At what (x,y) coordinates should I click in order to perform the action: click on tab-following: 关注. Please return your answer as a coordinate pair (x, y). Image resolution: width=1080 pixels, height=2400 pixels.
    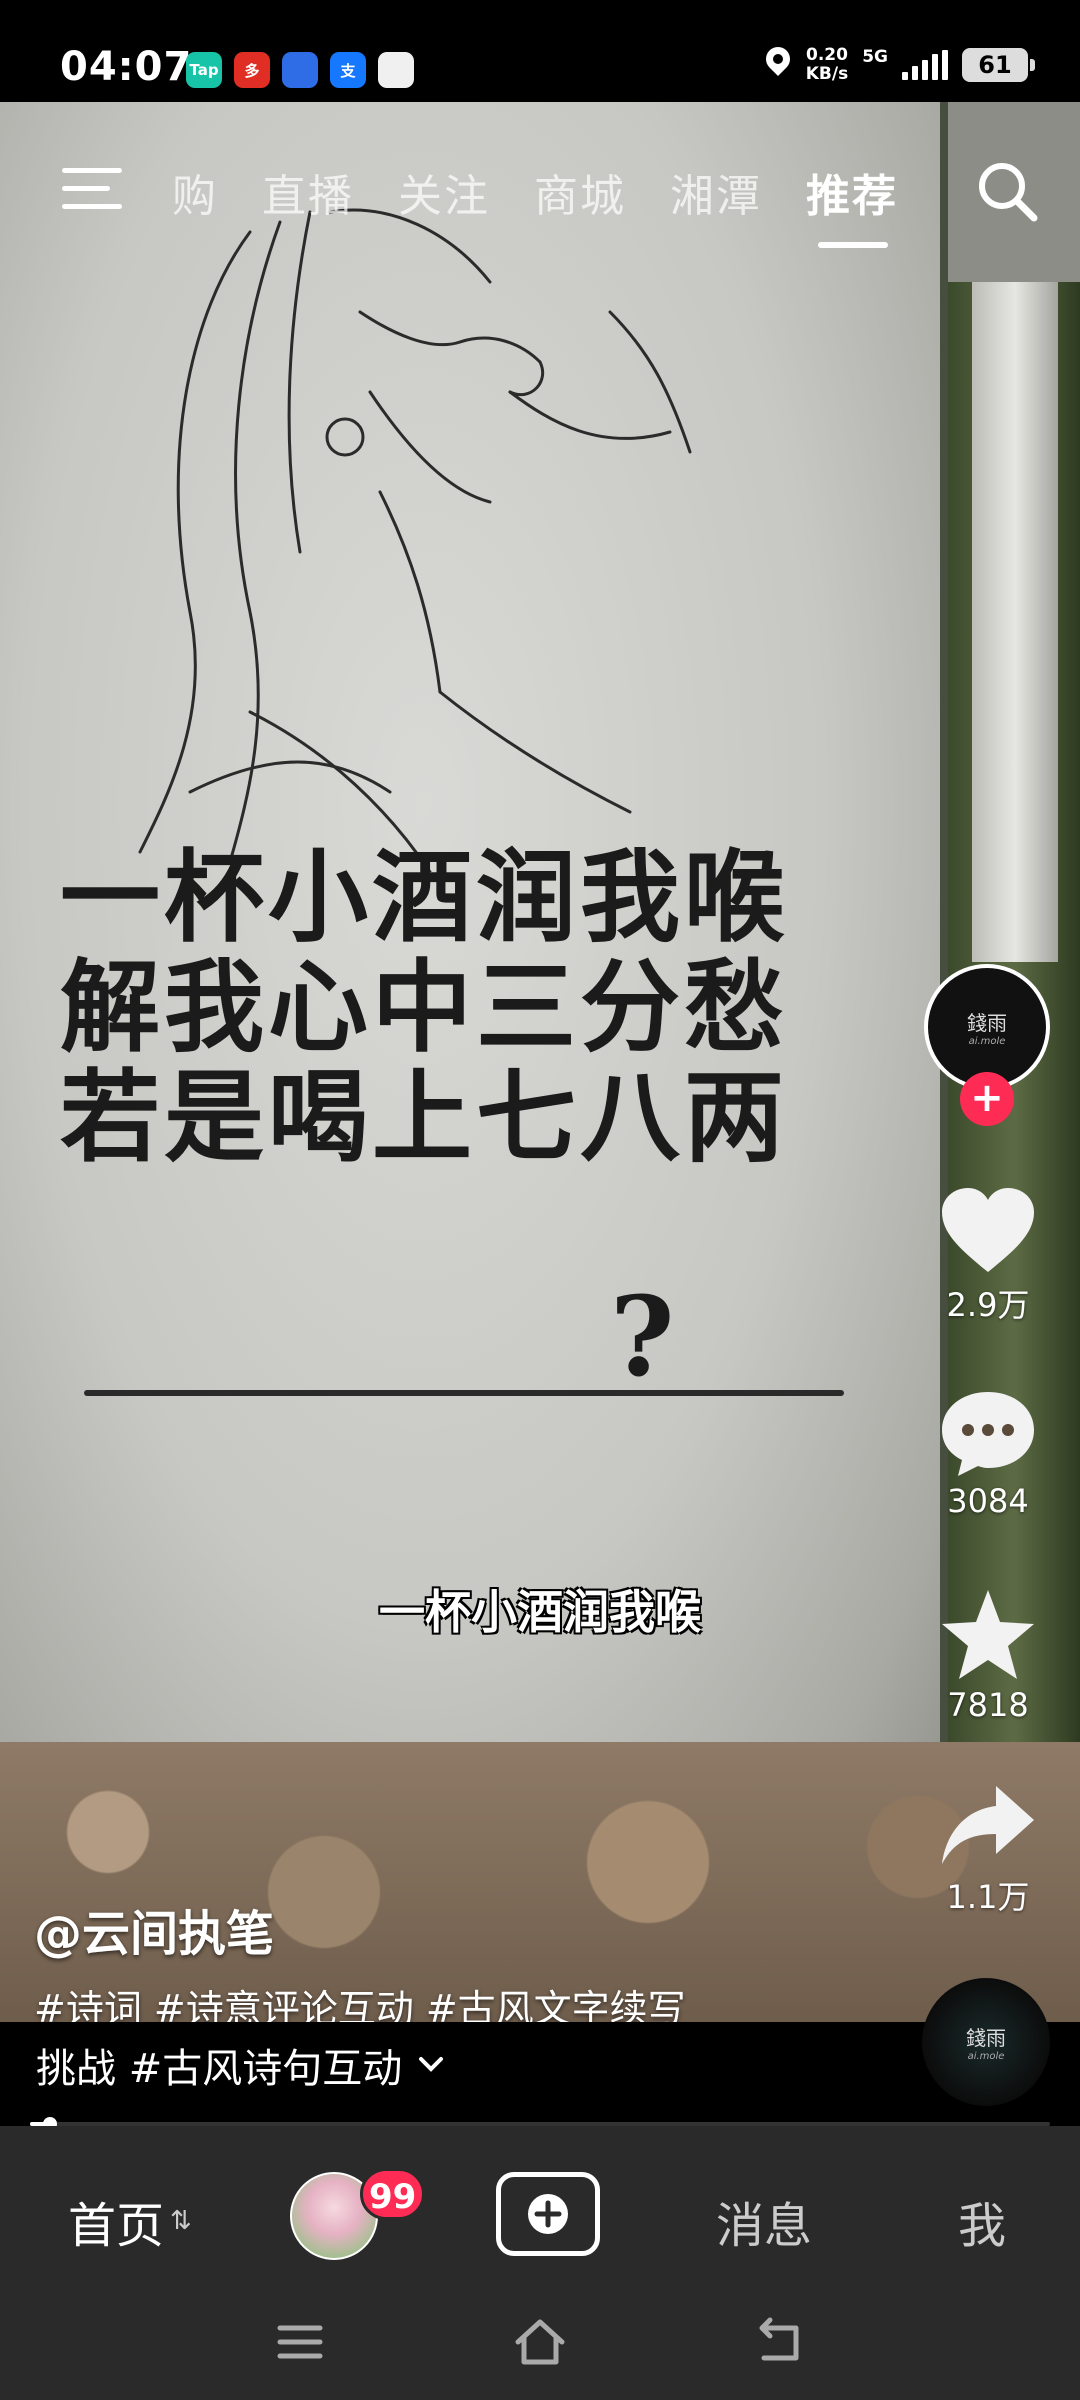
    Looking at the image, I should click on (444, 192).